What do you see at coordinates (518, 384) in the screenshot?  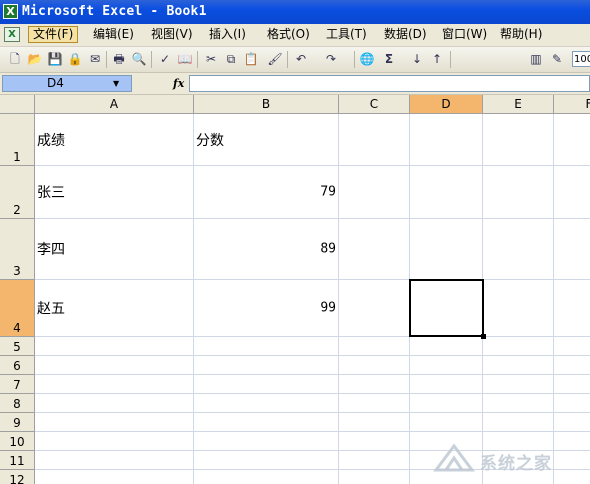 I see `cell-e7` at bounding box center [518, 384].